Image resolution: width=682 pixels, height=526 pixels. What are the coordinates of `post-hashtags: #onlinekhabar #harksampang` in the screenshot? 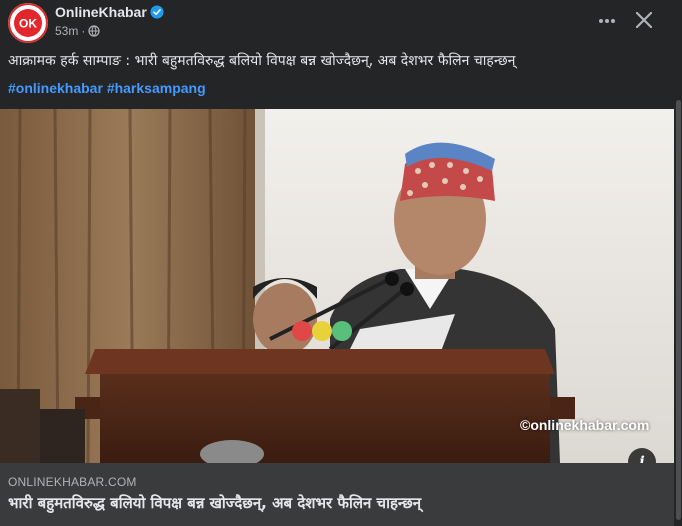 It's located at (107, 88).